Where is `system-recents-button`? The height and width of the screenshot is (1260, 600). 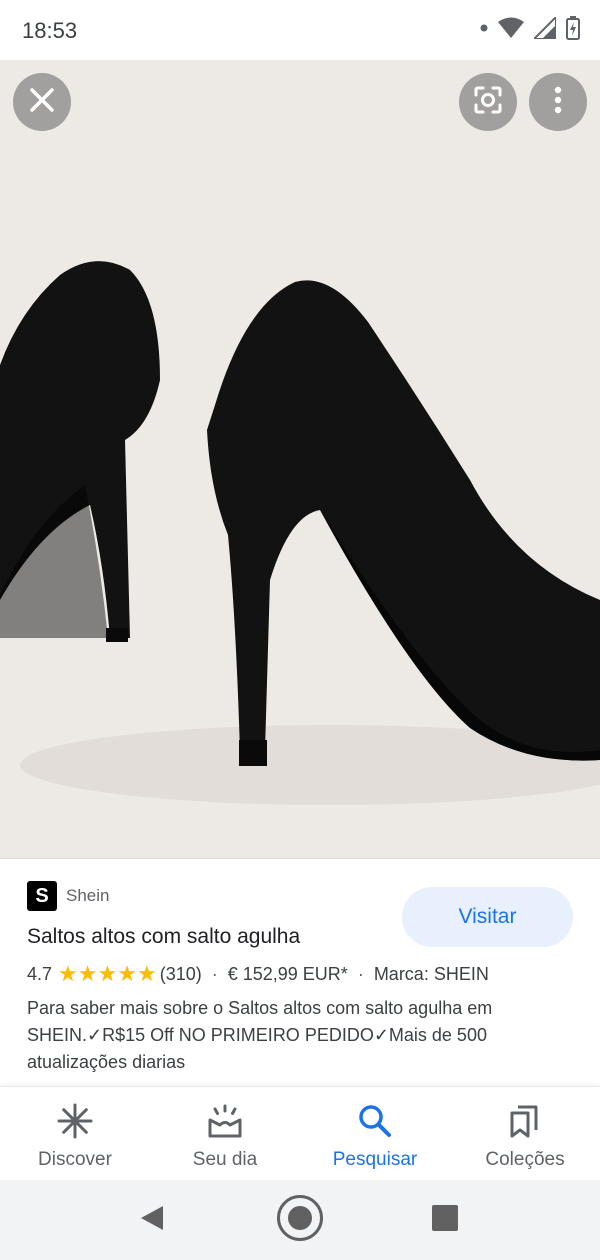 system-recents-button is located at coordinates (445, 1220).